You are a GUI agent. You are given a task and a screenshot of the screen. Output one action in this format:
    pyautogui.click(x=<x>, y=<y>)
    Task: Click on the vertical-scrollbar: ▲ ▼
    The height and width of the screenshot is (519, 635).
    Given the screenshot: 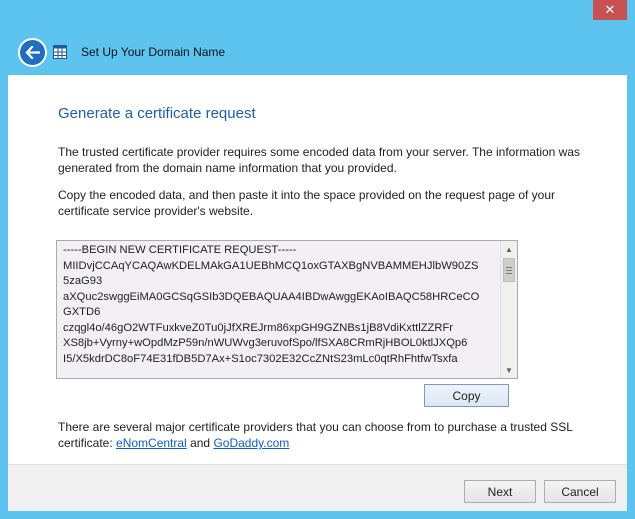 What is the action you would take?
    pyautogui.click(x=508, y=309)
    